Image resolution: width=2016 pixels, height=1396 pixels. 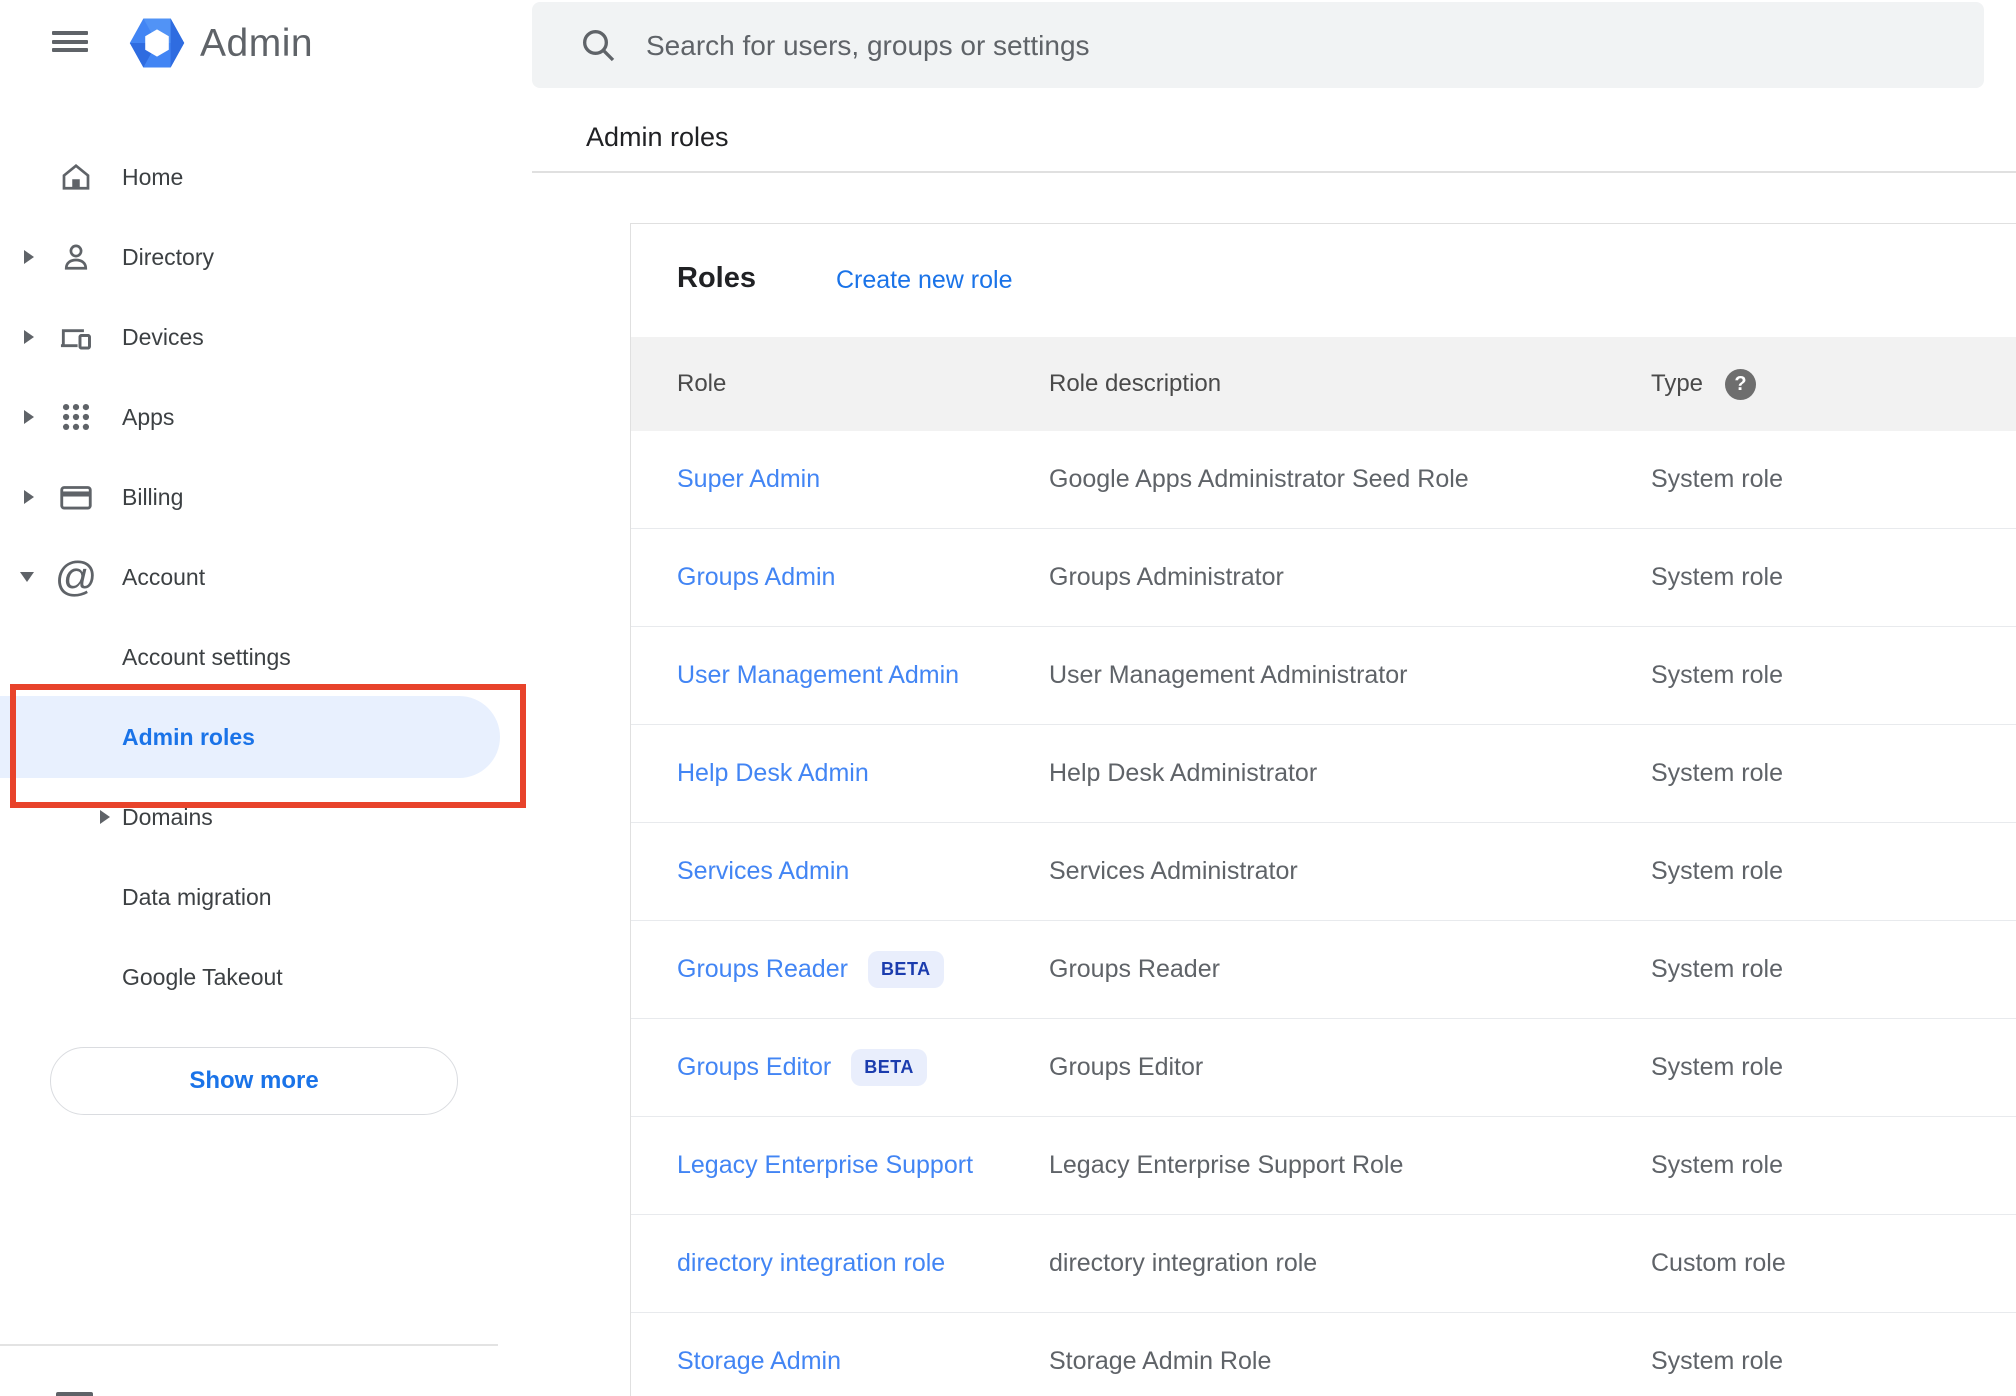 What do you see at coordinates (1135, 383) in the screenshot?
I see `column-header-description: Role description` at bounding box center [1135, 383].